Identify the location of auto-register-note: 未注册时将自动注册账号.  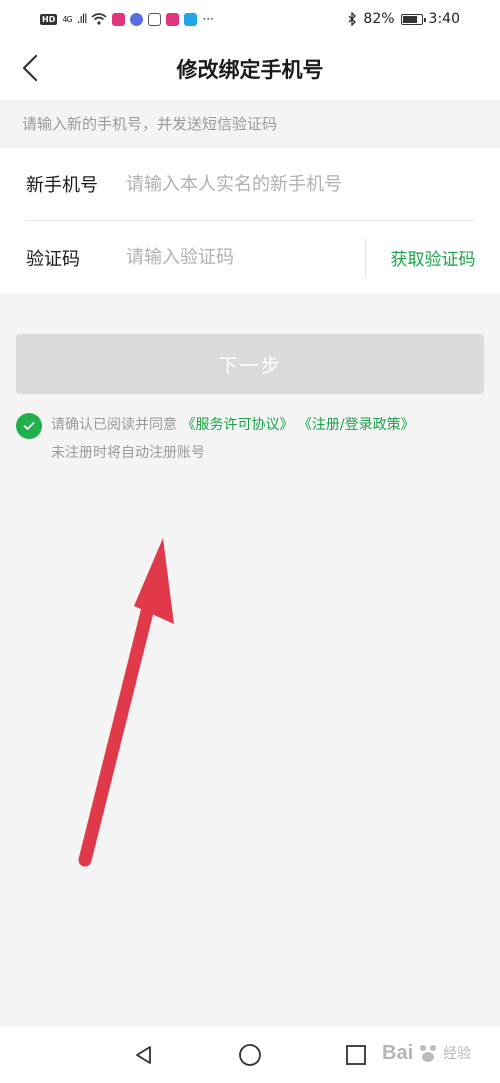
(128, 453).